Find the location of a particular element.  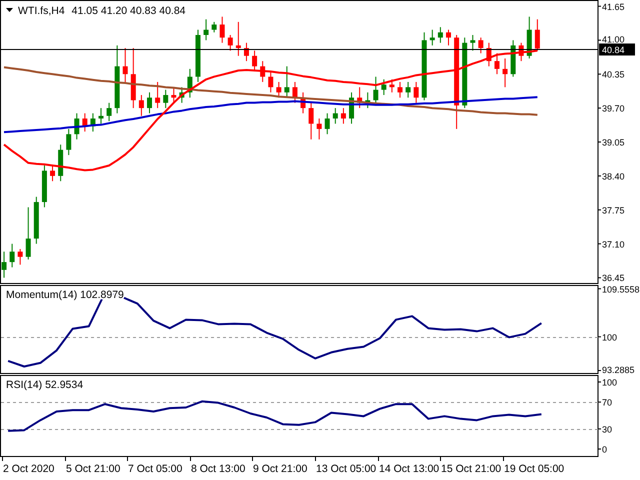

axis-label: 36.45 is located at coordinates (613, 278).